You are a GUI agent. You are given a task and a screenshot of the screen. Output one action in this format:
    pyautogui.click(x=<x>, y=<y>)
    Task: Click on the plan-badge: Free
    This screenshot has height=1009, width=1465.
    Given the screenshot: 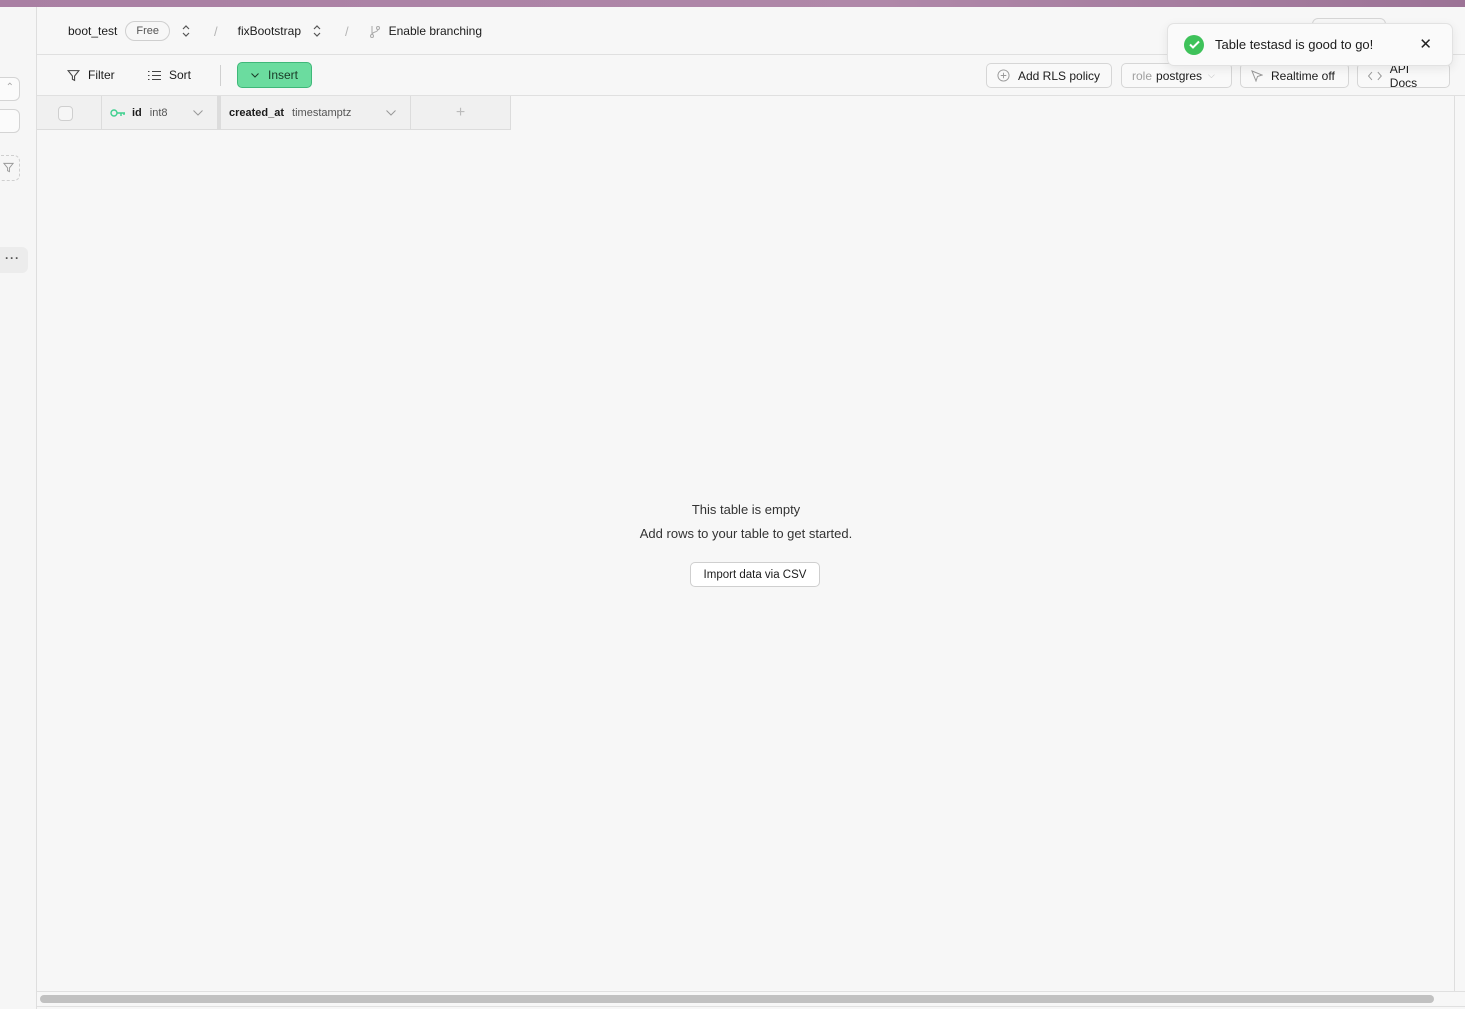 What is the action you would take?
    pyautogui.click(x=147, y=31)
    